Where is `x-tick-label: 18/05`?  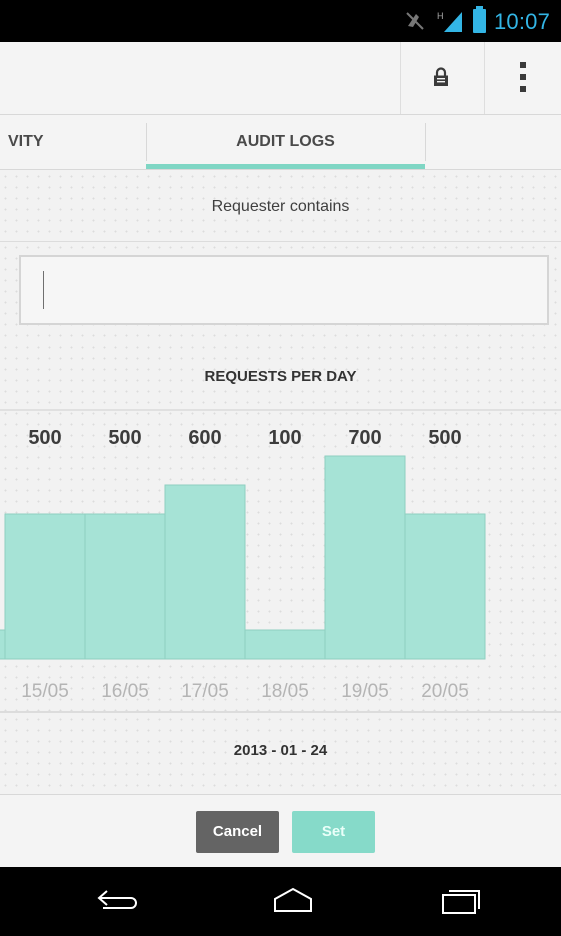 x-tick-label: 18/05 is located at coordinates (285, 691).